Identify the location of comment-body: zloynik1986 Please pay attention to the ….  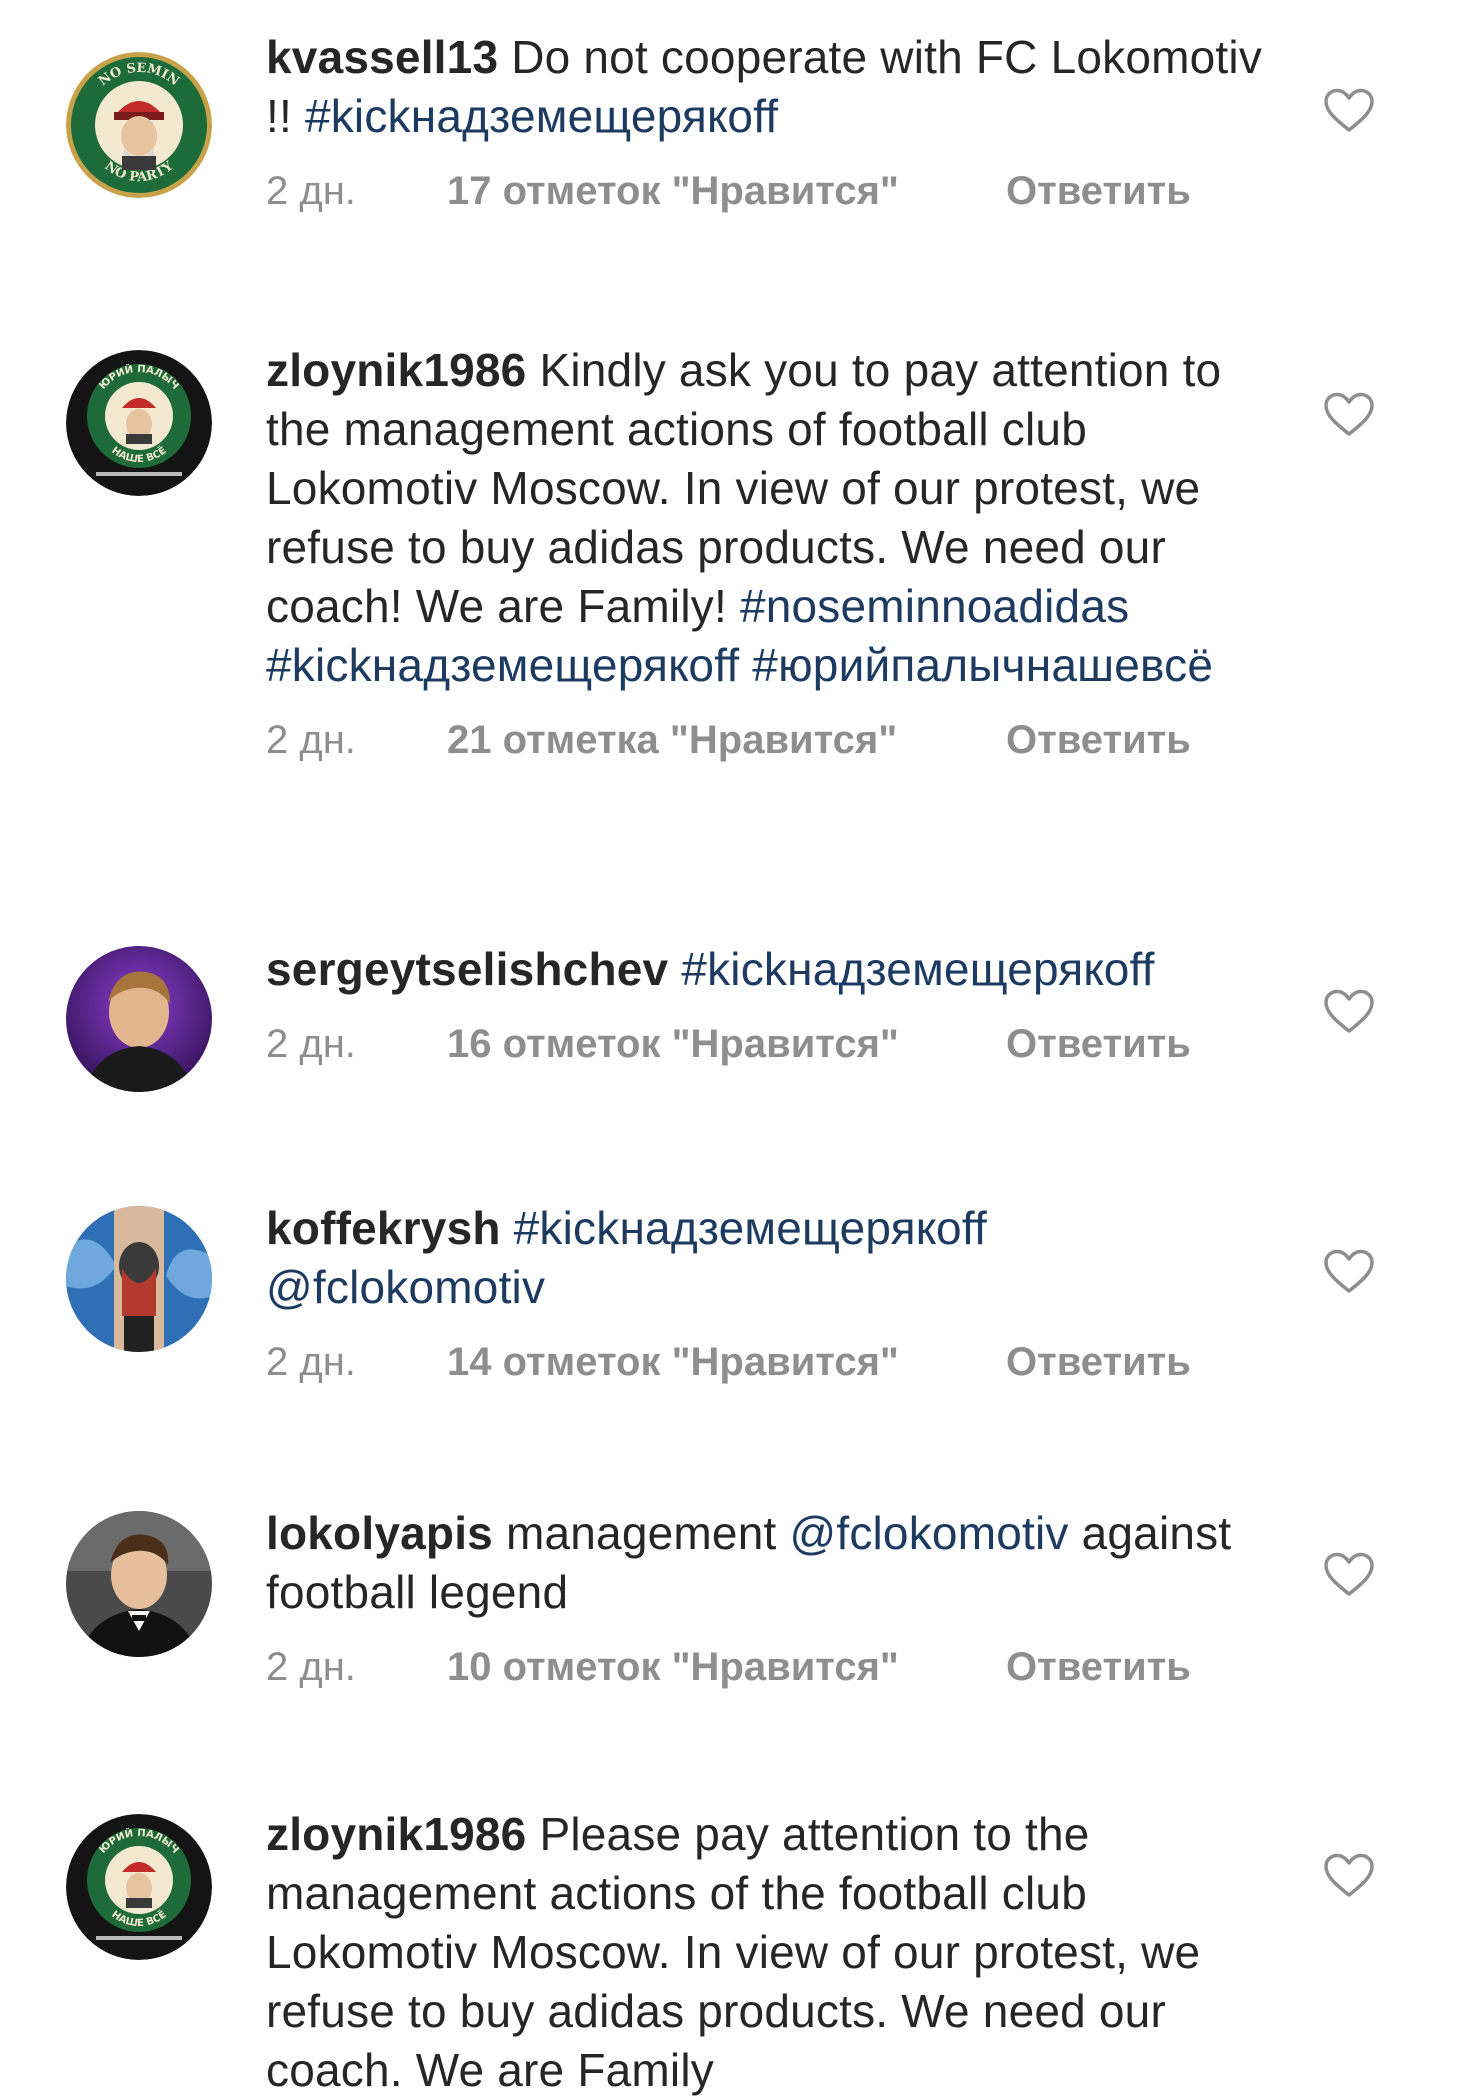
(771, 1952).